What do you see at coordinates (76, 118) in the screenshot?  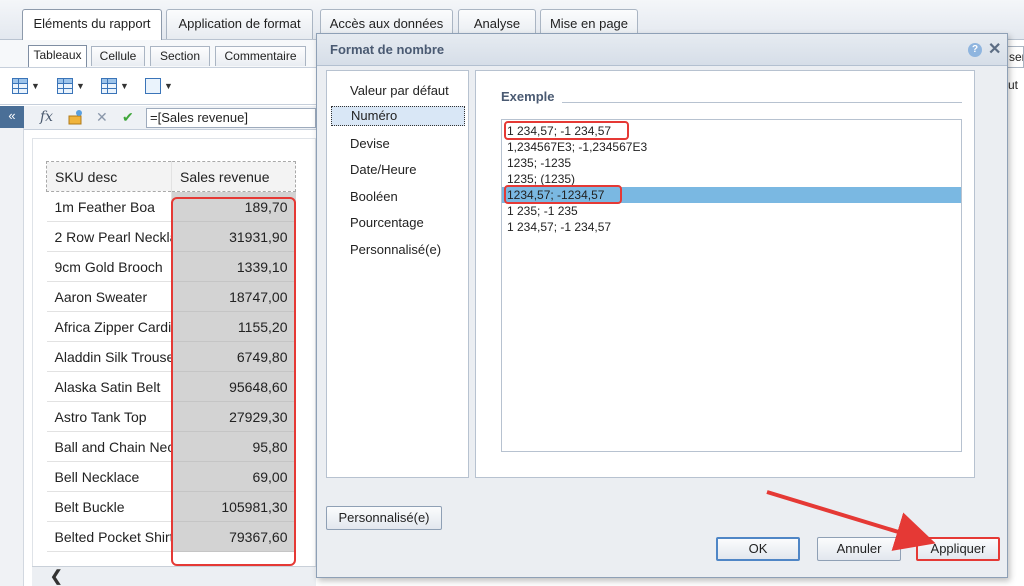 I see `variable-editor-icon` at bounding box center [76, 118].